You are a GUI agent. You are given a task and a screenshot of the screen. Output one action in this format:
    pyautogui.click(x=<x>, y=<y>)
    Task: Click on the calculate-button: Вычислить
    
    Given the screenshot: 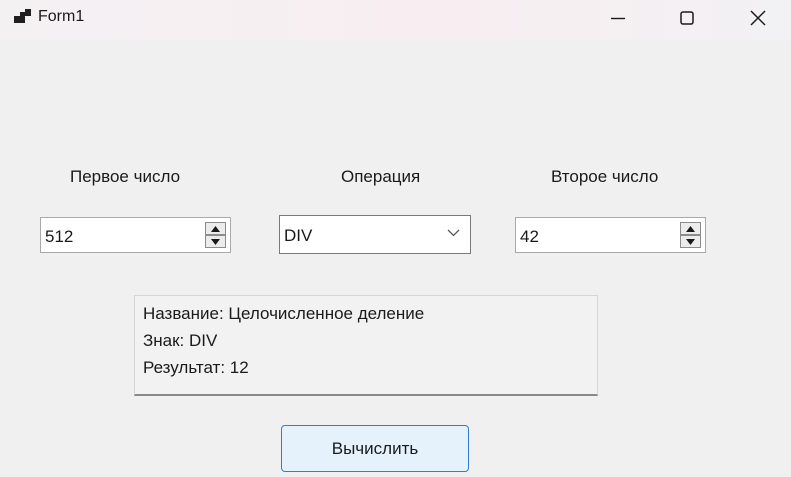 What is the action you would take?
    pyautogui.click(x=375, y=448)
    